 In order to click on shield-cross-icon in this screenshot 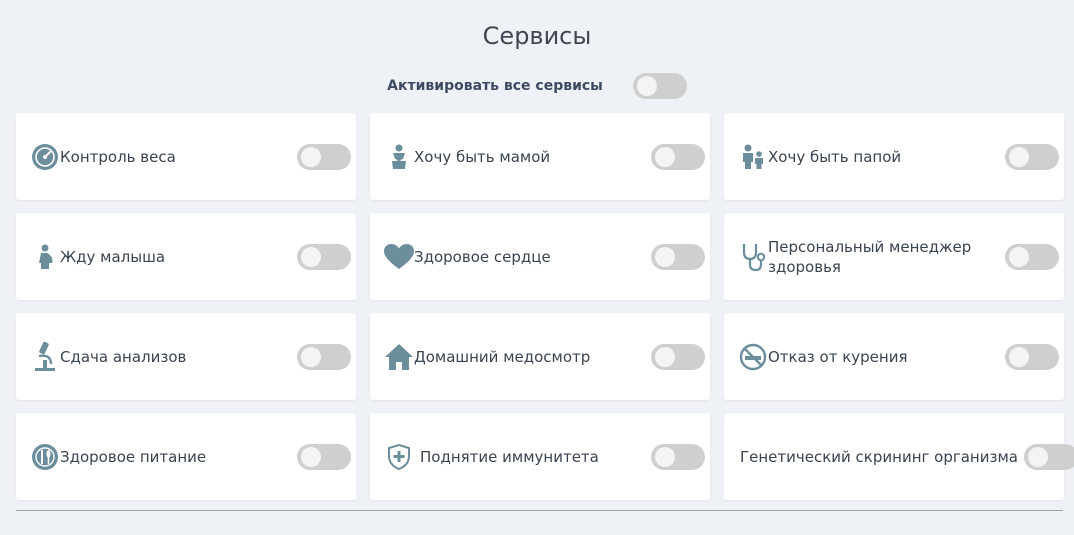, I will do `click(399, 457)`.